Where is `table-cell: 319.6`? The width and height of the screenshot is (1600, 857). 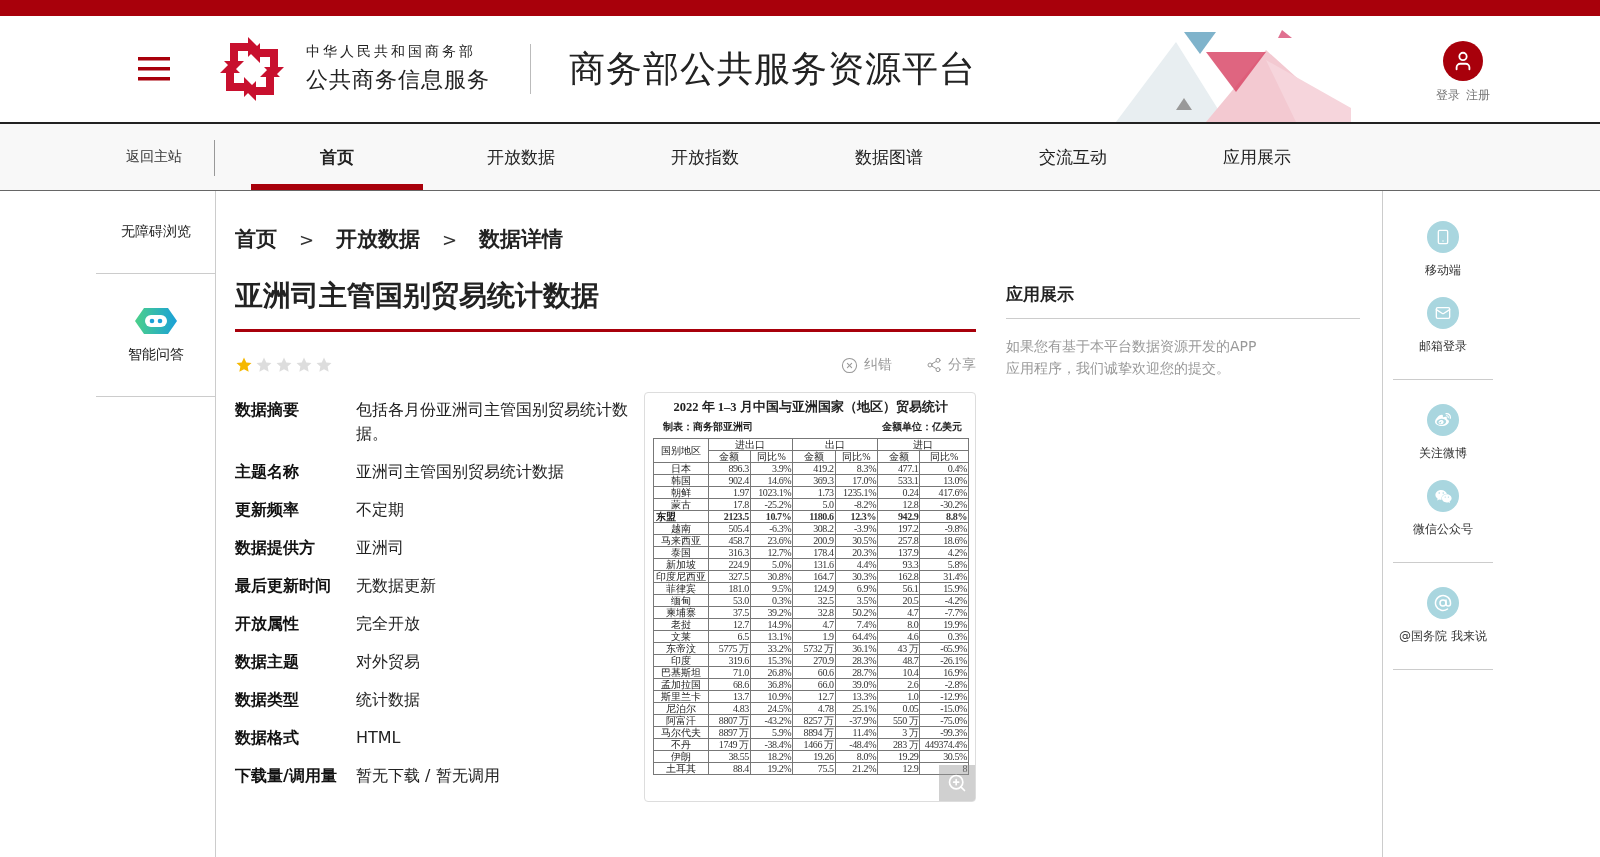
table-cell: 319.6 is located at coordinates (729, 660).